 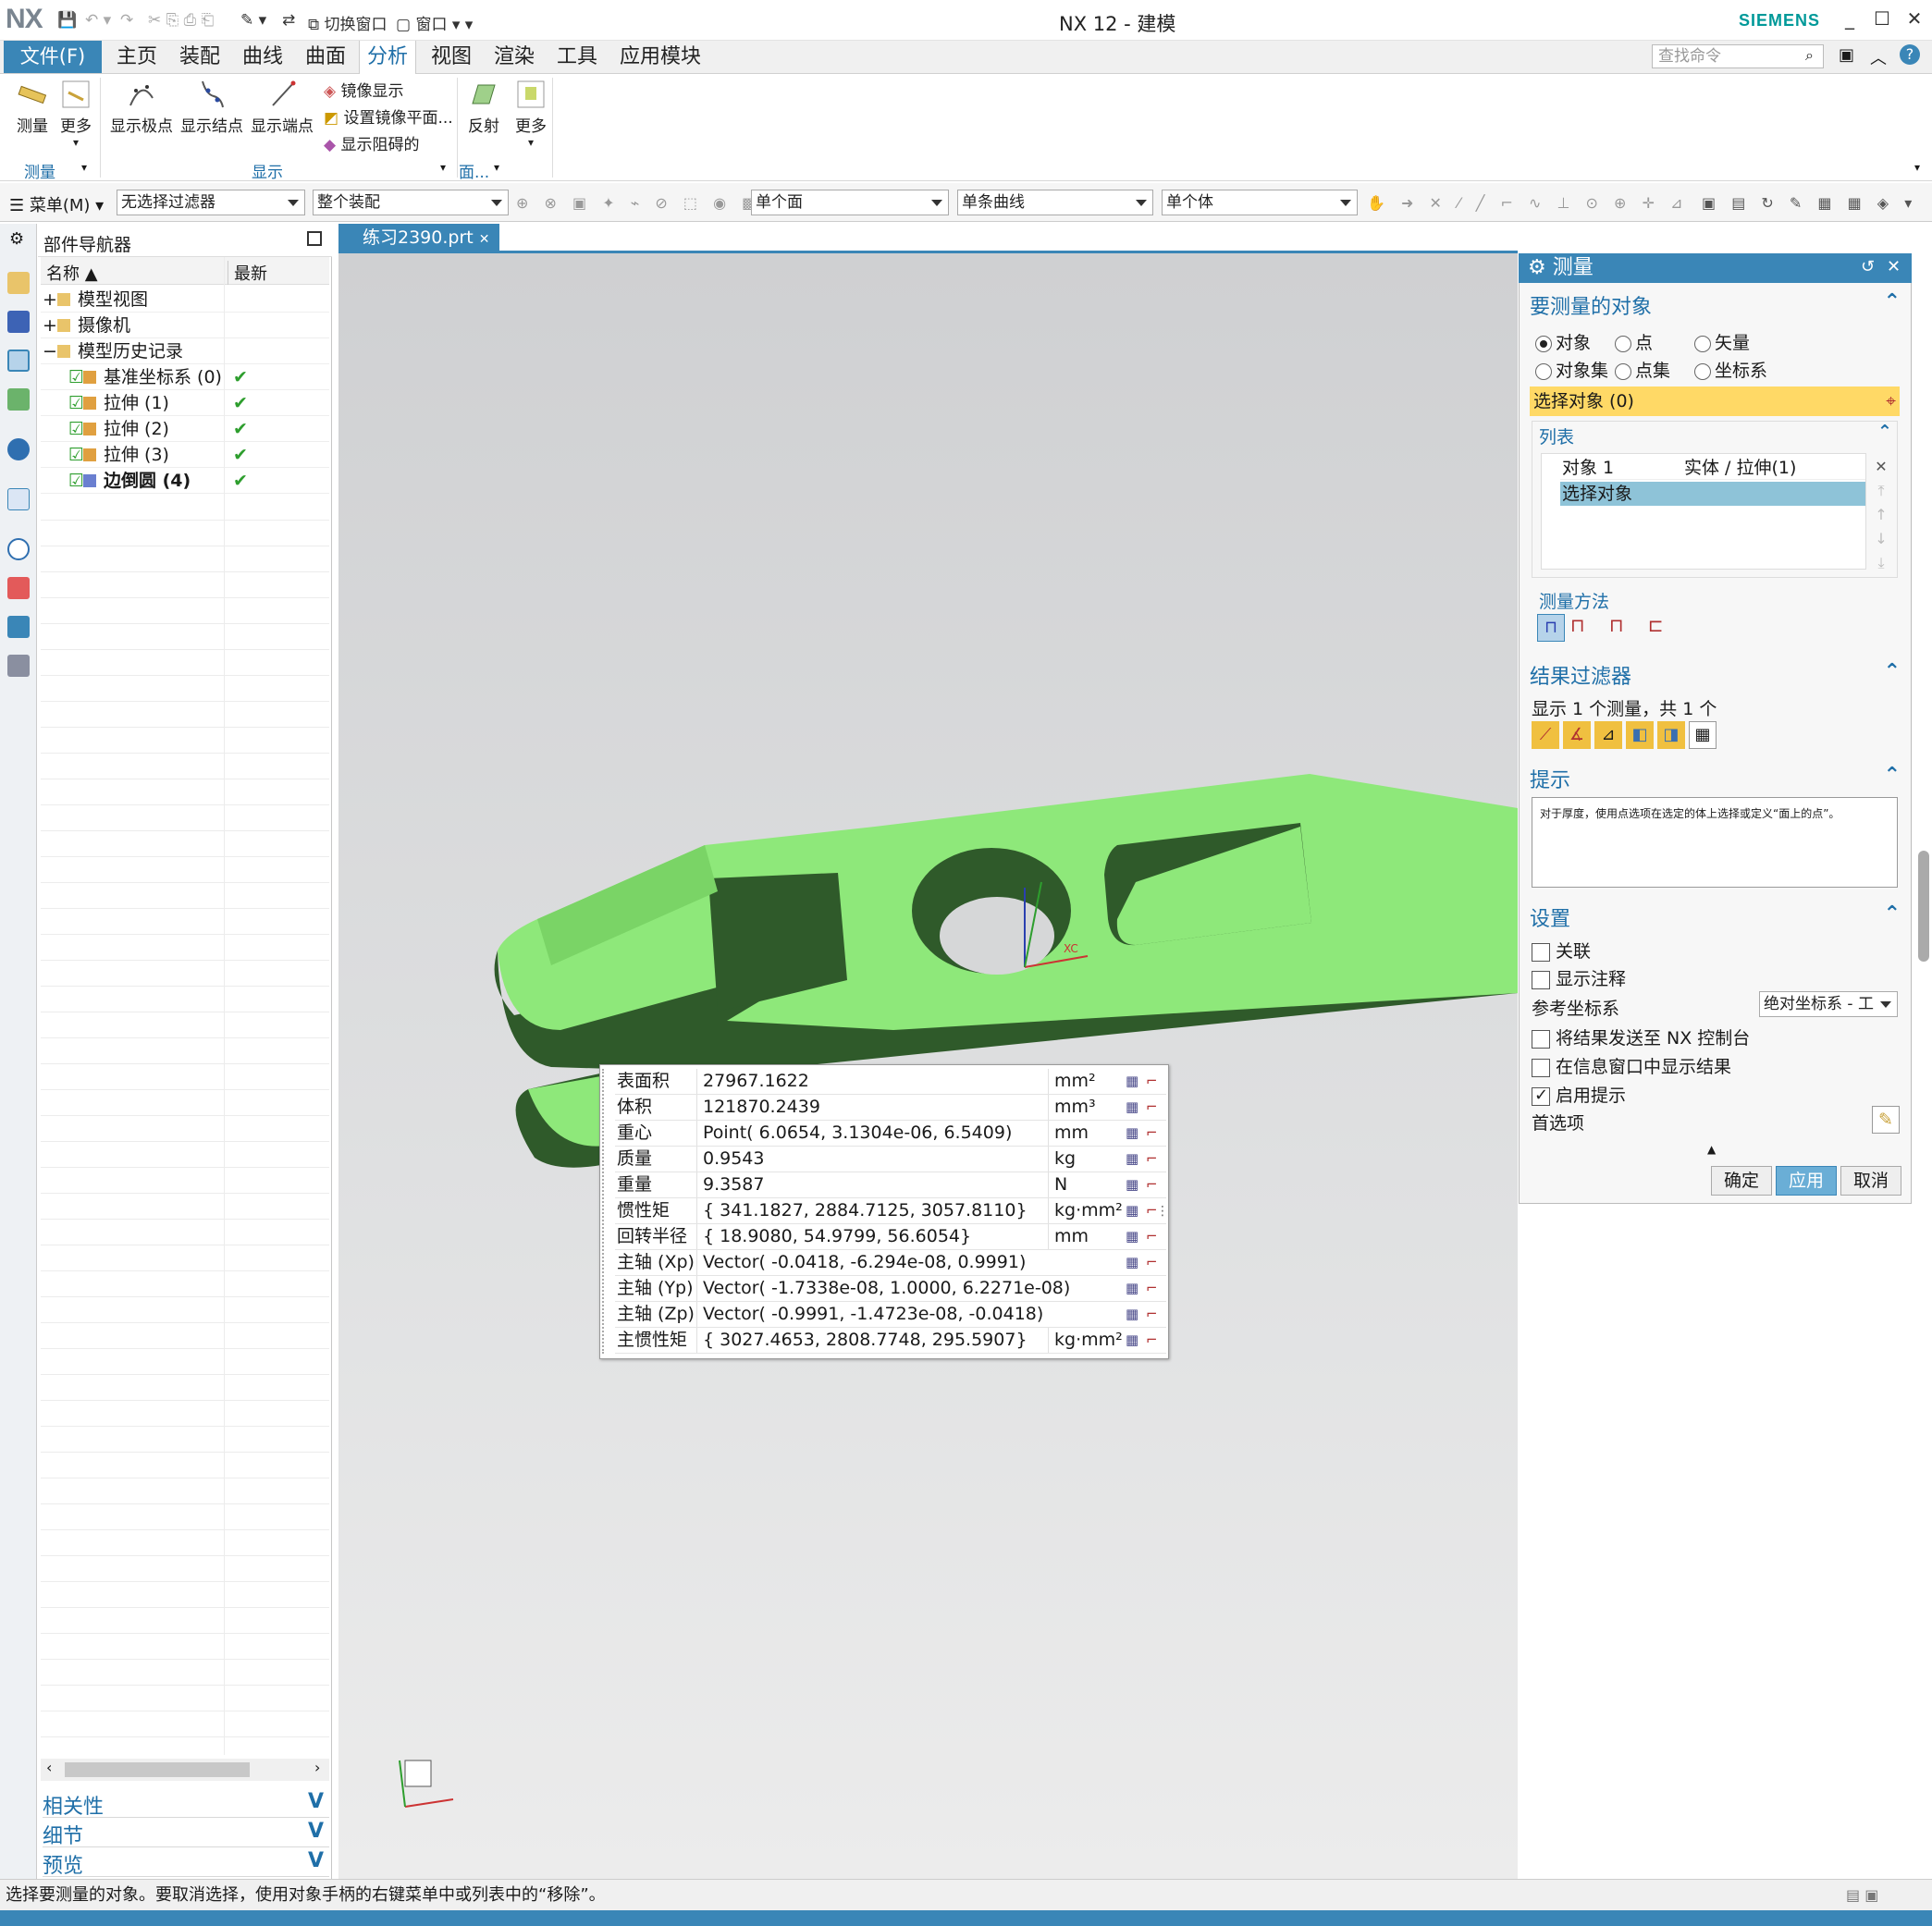 What do you see at coordinates (1579, 1094) in the screenshot?
I see `enable-hints-checkbox: 启用提示` at bounding box center [1579, 1094].